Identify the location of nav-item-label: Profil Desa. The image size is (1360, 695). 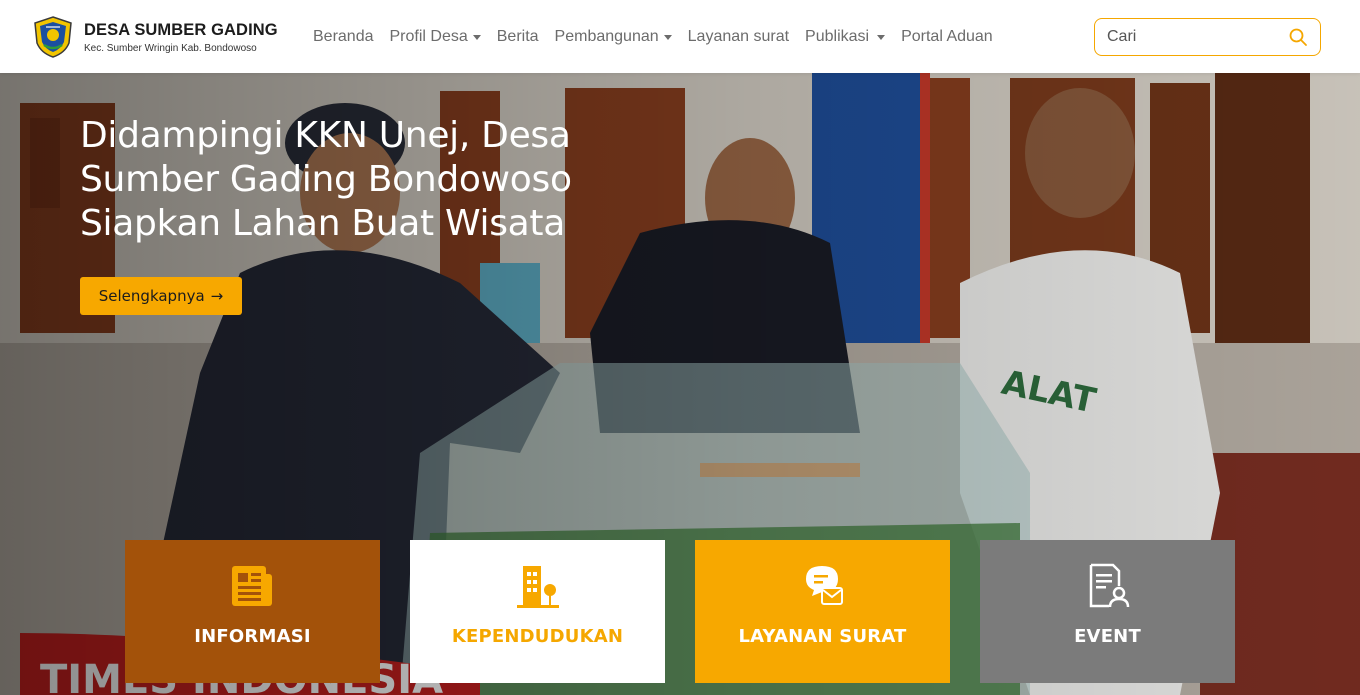
(428, 36).